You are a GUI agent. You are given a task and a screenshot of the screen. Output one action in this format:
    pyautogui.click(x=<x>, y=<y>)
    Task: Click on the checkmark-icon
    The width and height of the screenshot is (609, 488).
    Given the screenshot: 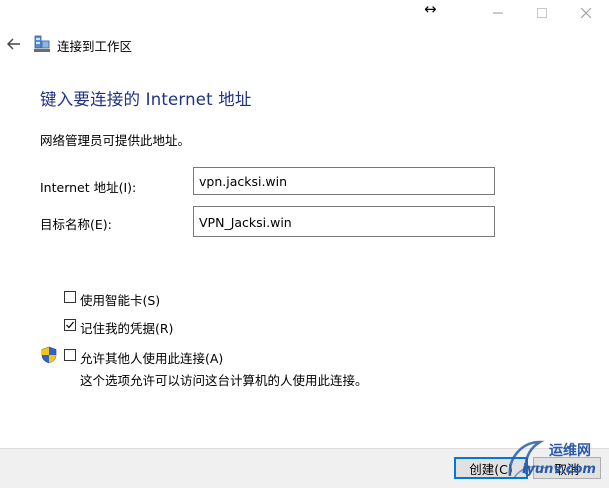 What is the action you would take?
    pyautogui.click(x=70, y=325)
    